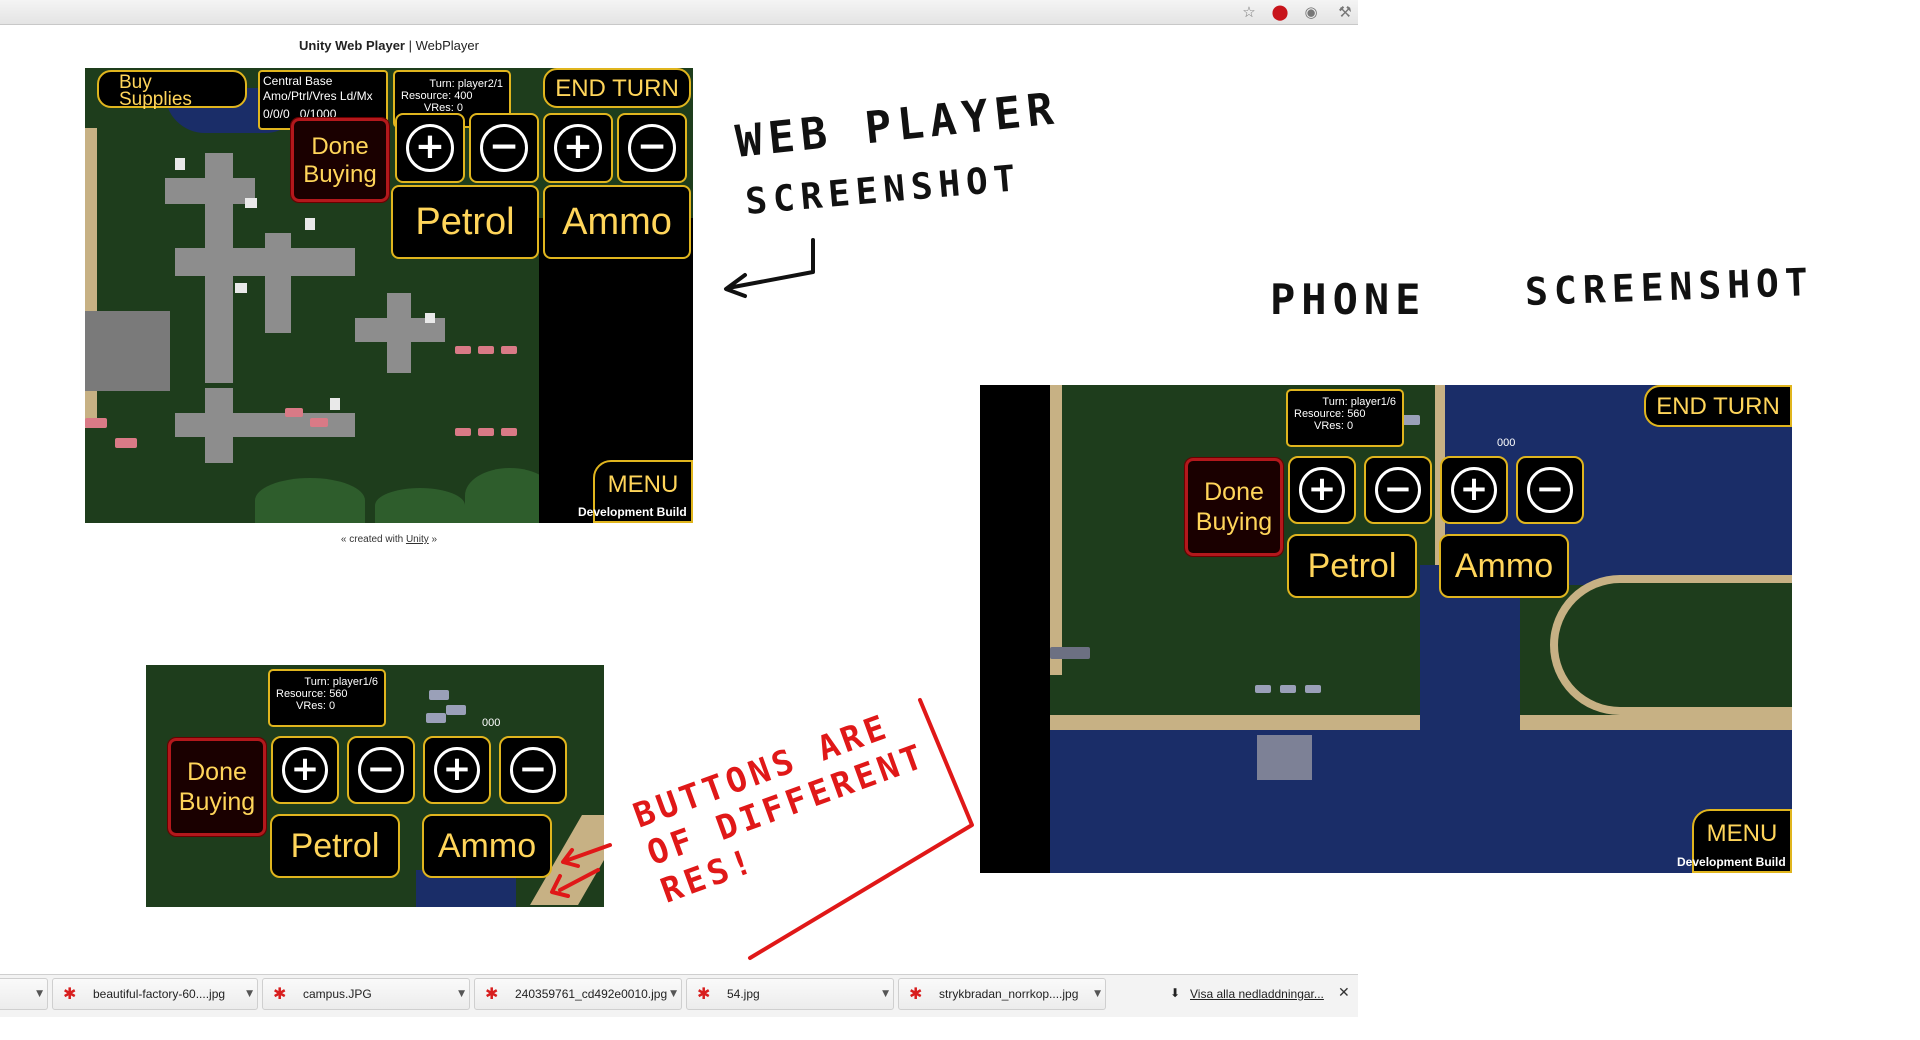 The image size is (1920, 1040). Describe the element at coordinates (24, 994) in the screenshot. I see `download-item: ▼` at that location.